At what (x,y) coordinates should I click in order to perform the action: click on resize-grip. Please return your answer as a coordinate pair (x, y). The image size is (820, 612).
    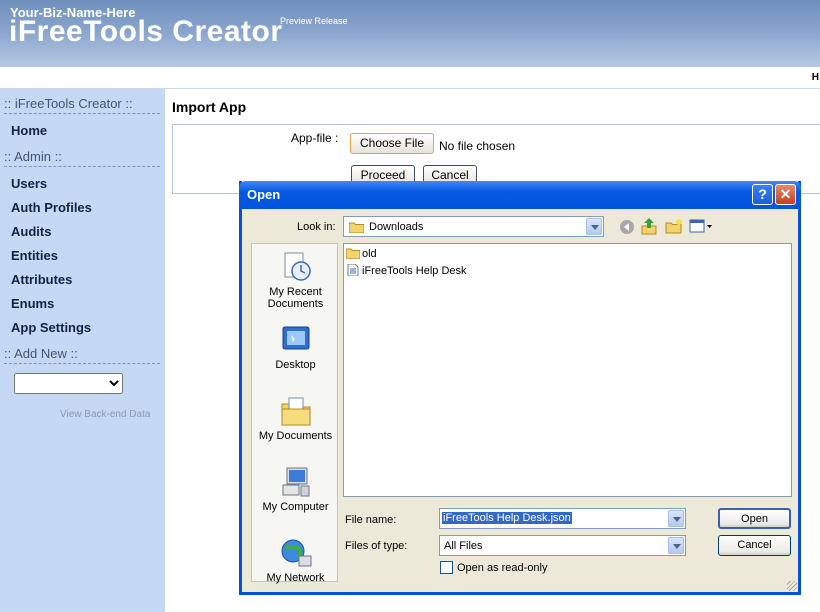
    Looking at the image, I should click on (792, 586).